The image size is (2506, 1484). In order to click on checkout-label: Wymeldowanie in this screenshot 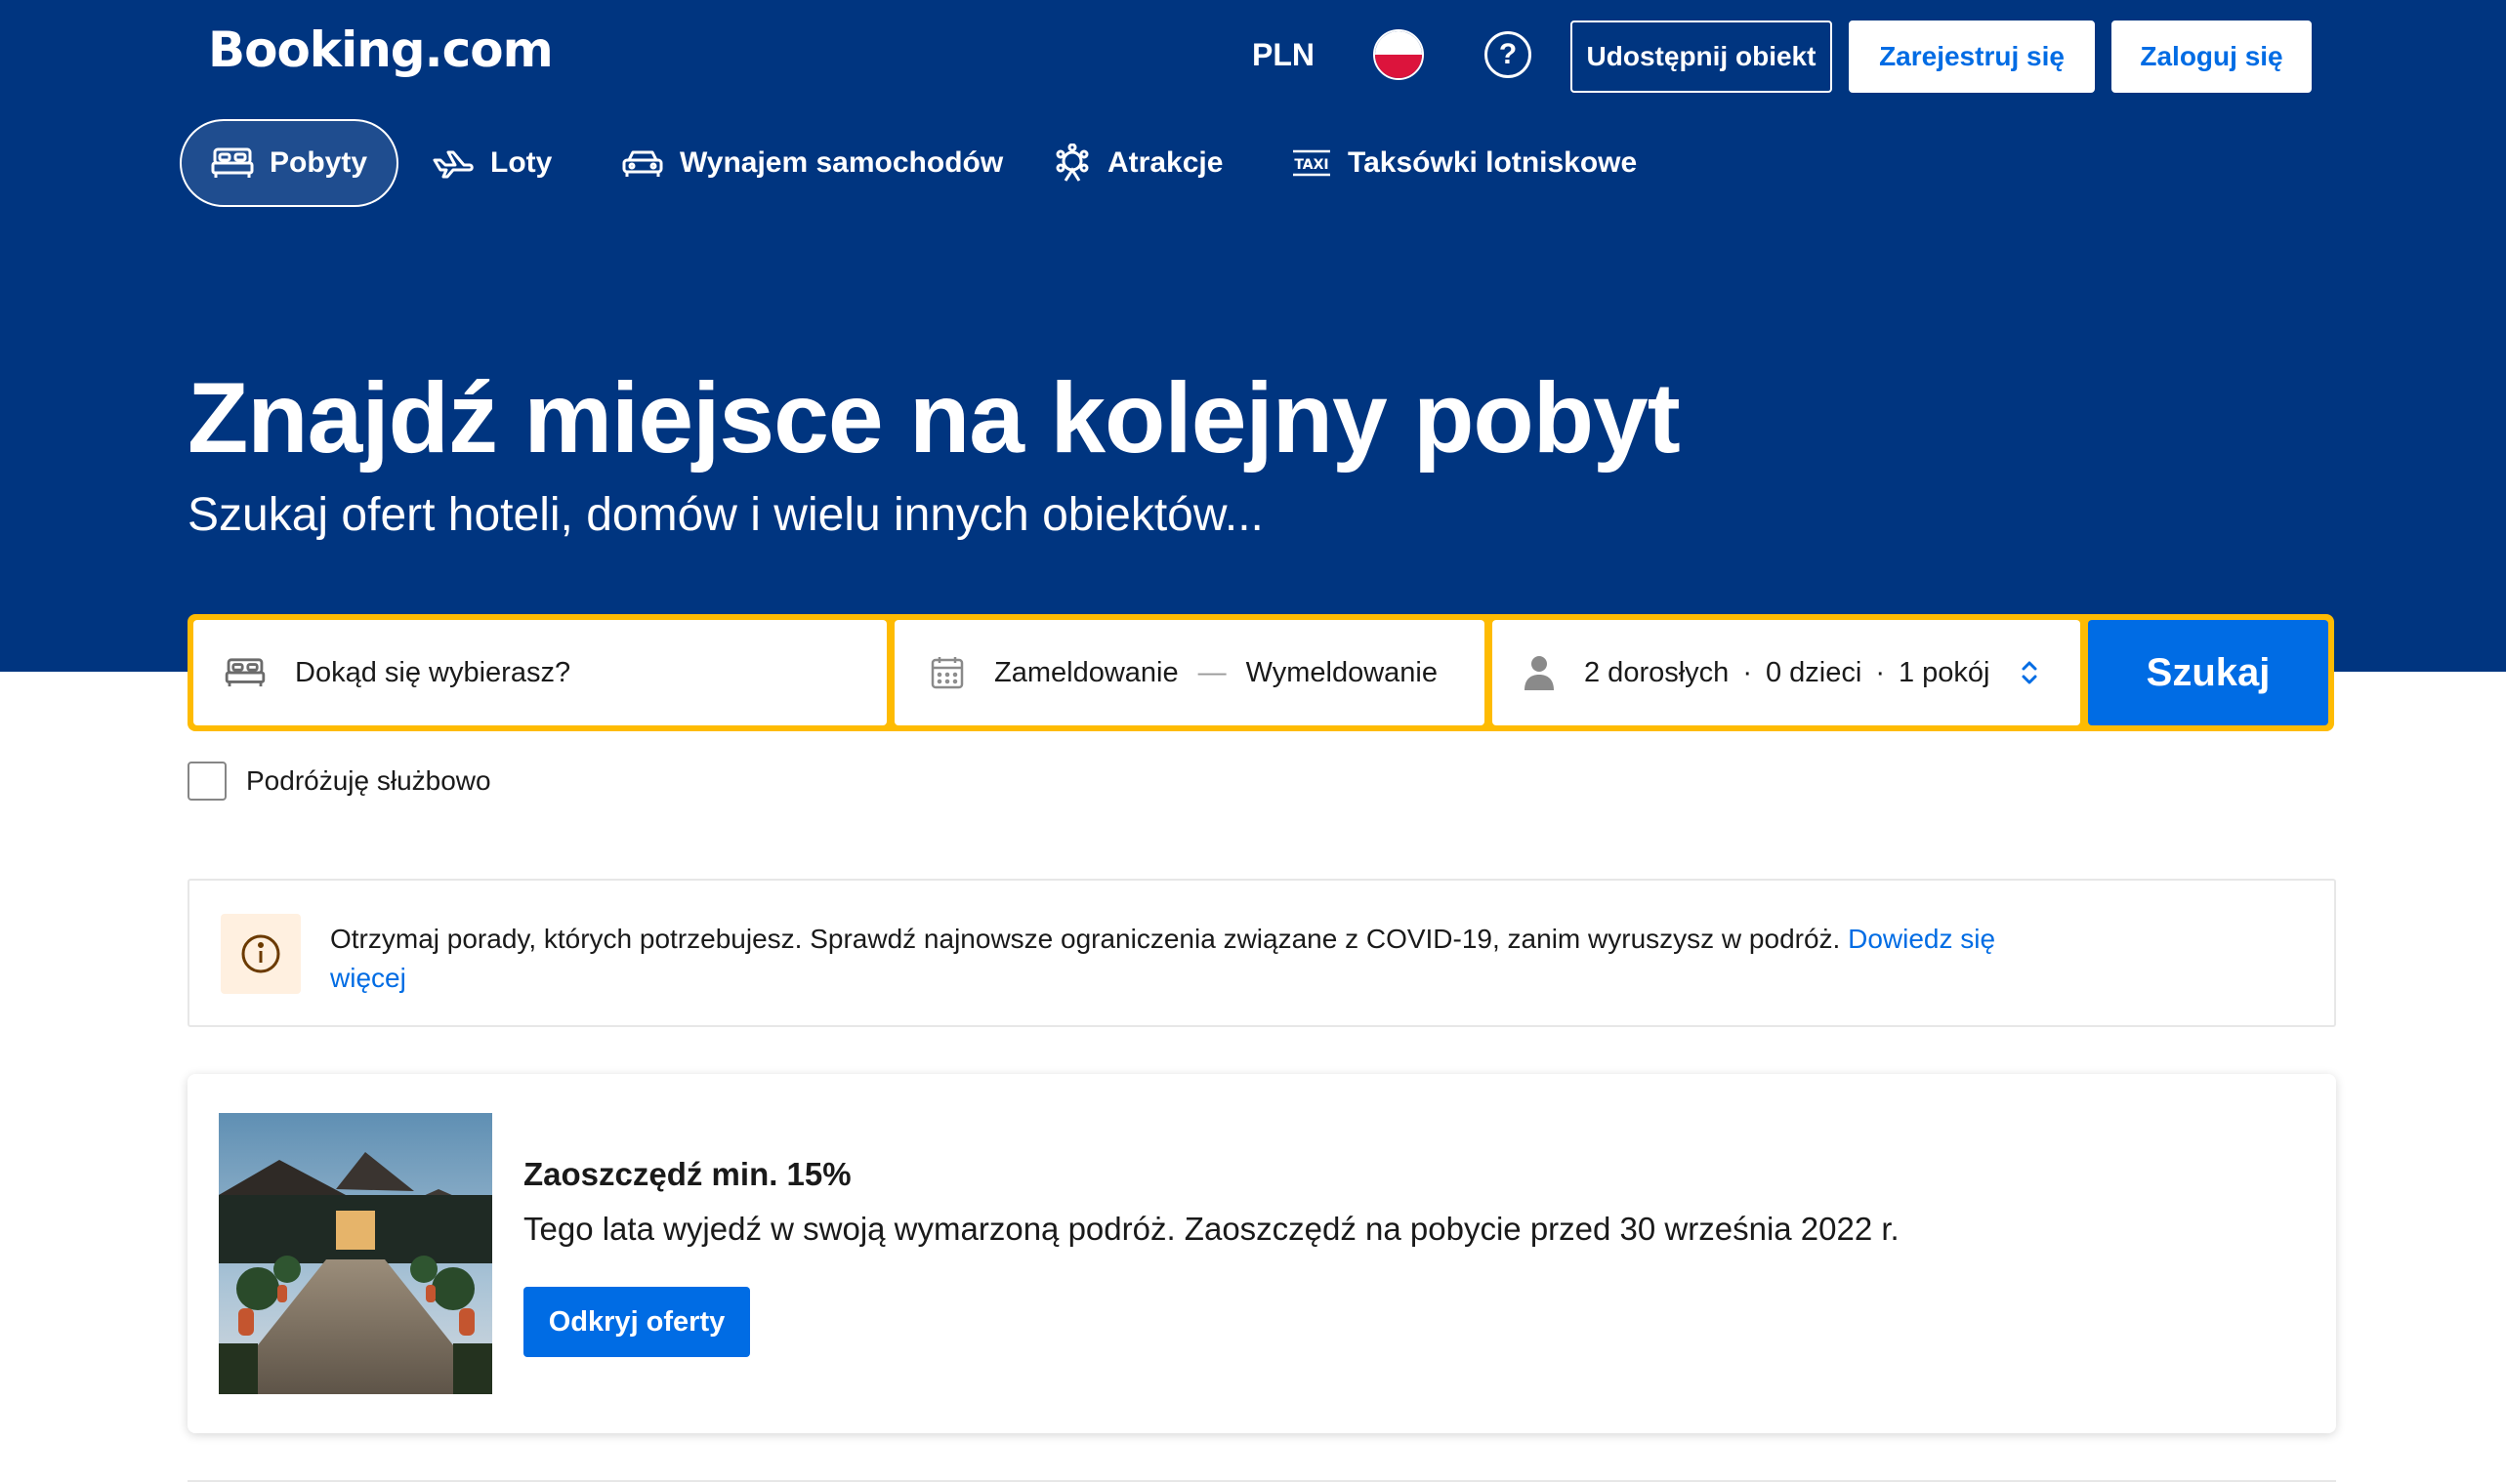, I will do `click(1341, 672)`.